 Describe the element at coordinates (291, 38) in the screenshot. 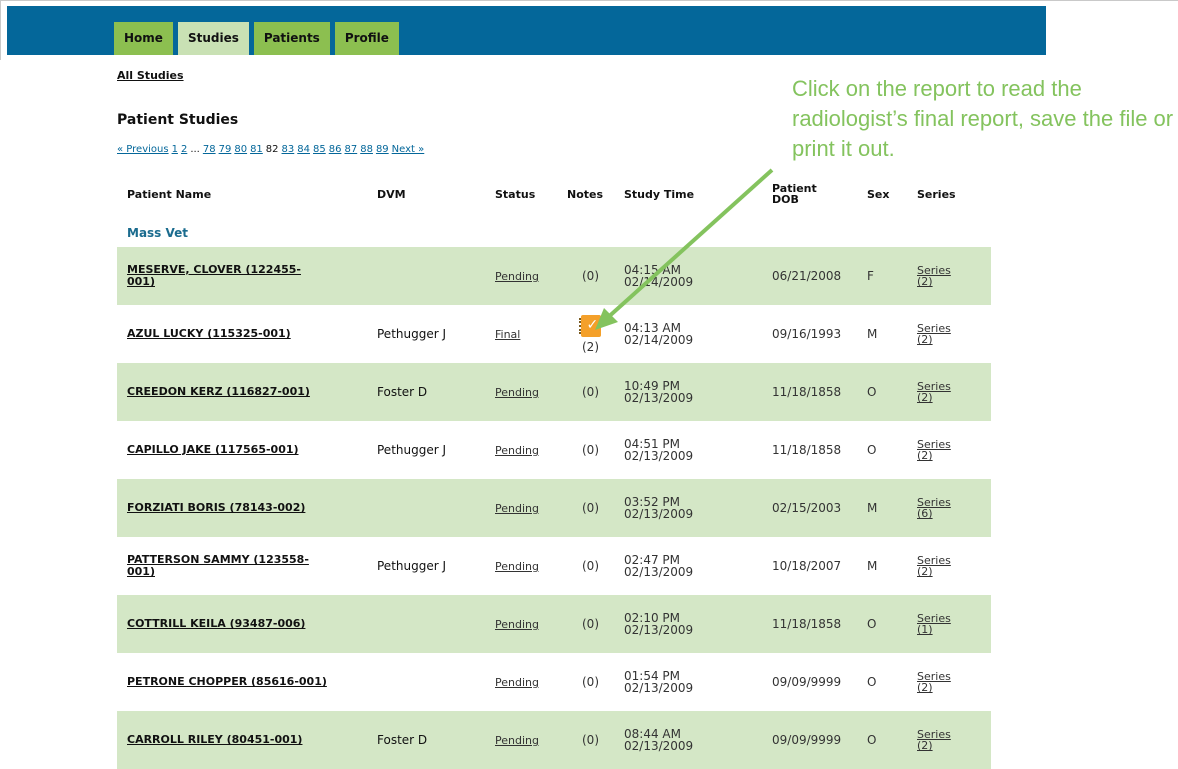

I see `tab-patients: Patients` at that location.